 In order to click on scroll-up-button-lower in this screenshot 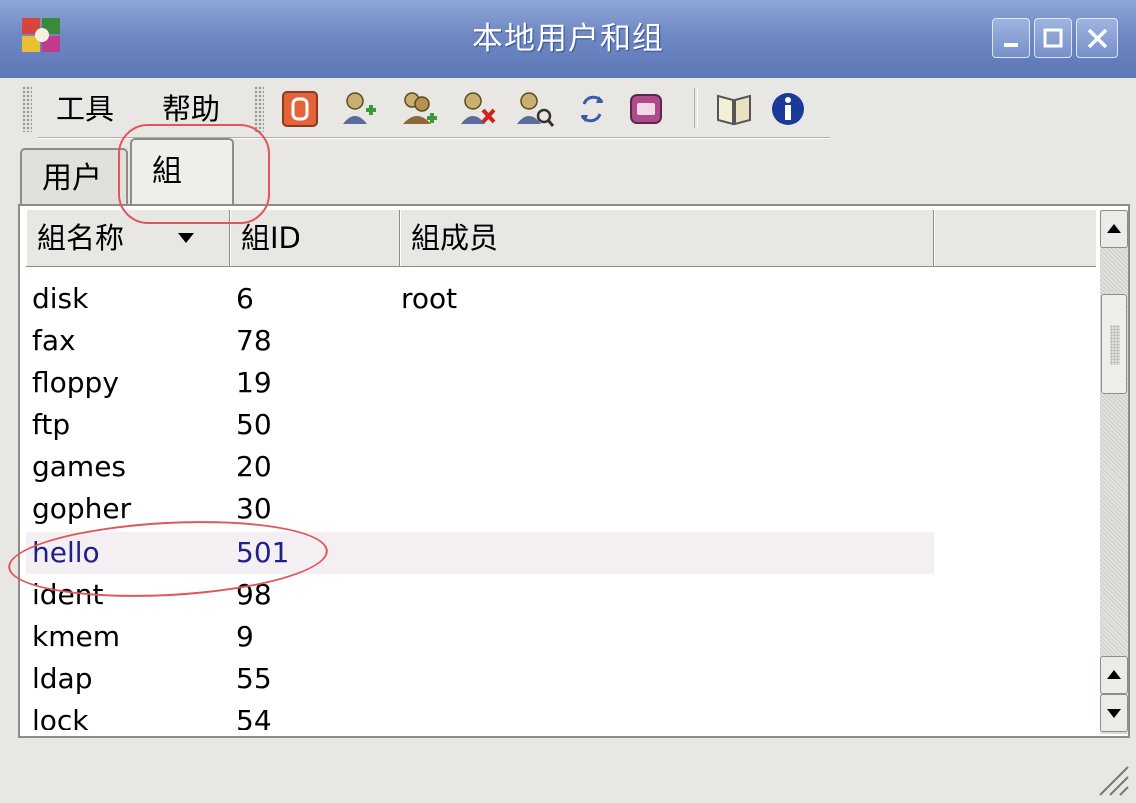, I will do `click(1114, 675)`.